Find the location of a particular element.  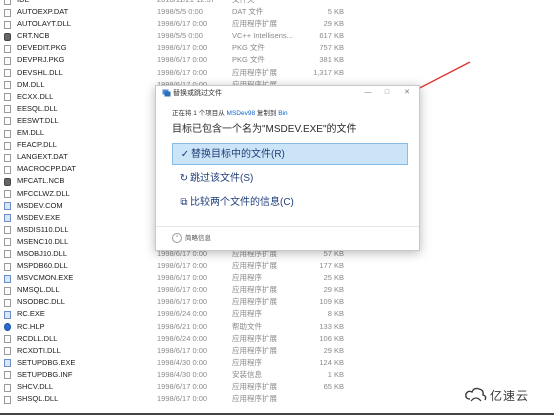

file-name: RCDLL.DLL is located at coordinates (37, 338).